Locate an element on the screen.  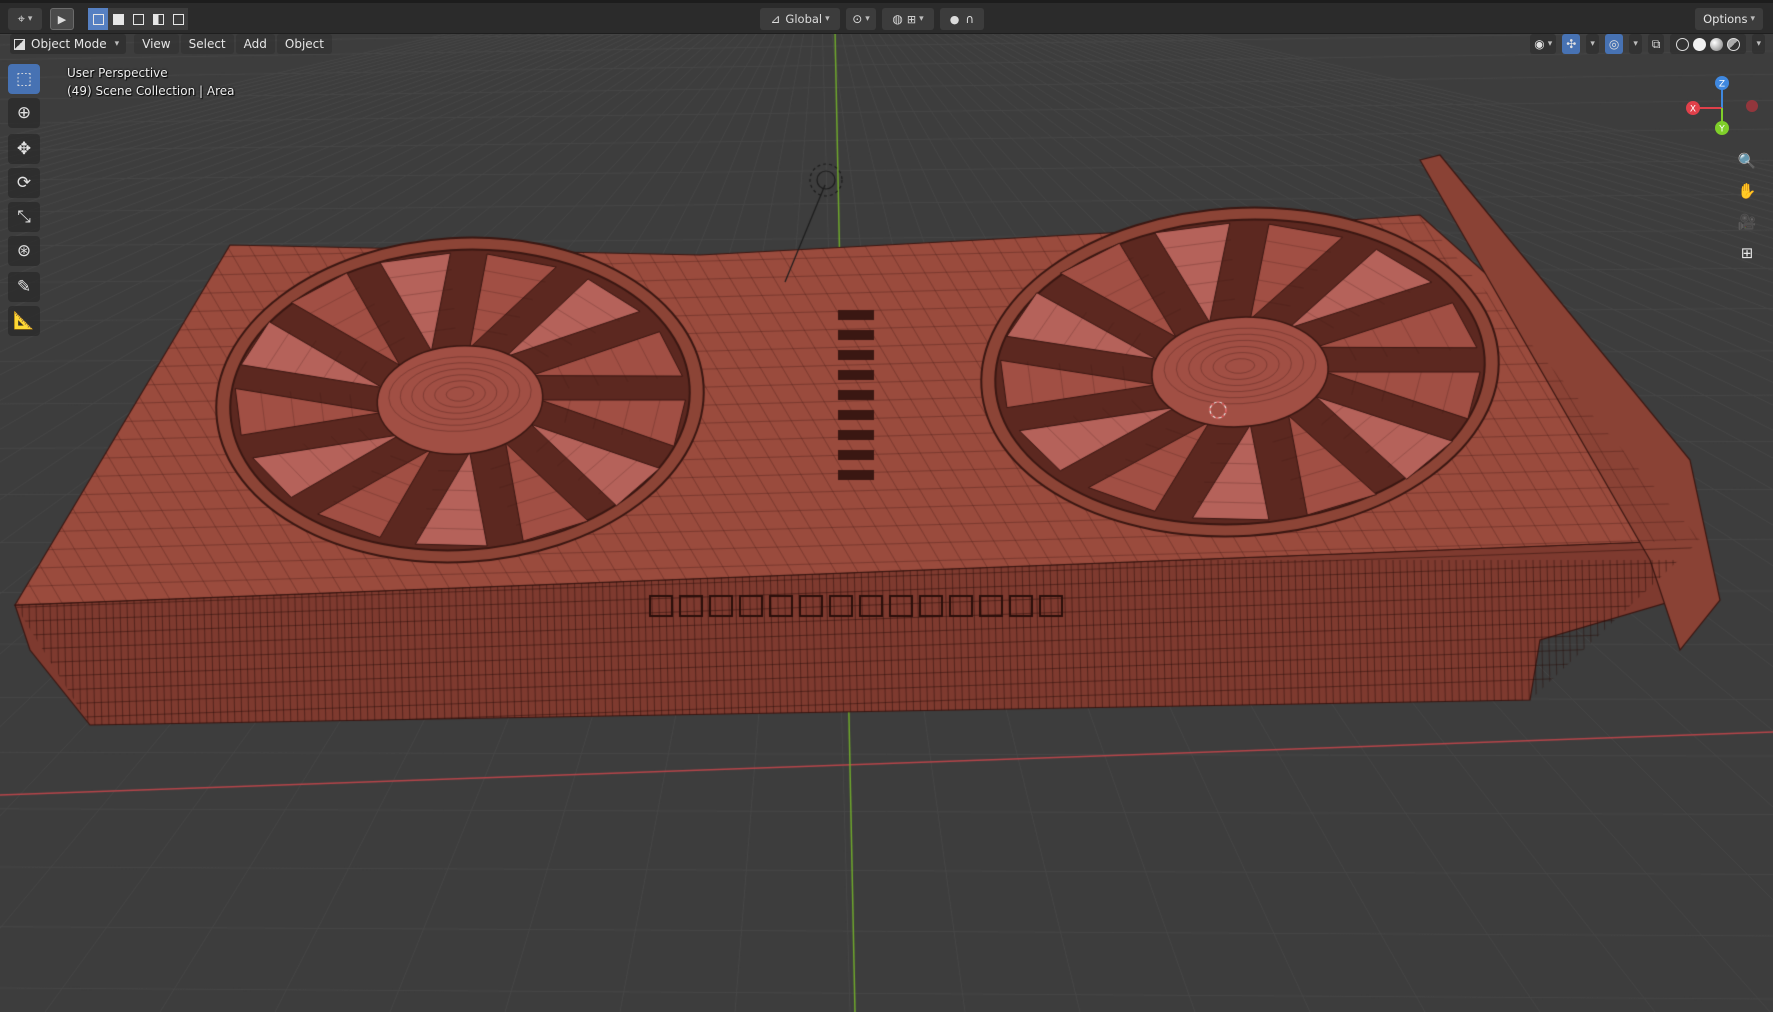
zoom-icon: 🔍 is located at coordinates (1747, 161).